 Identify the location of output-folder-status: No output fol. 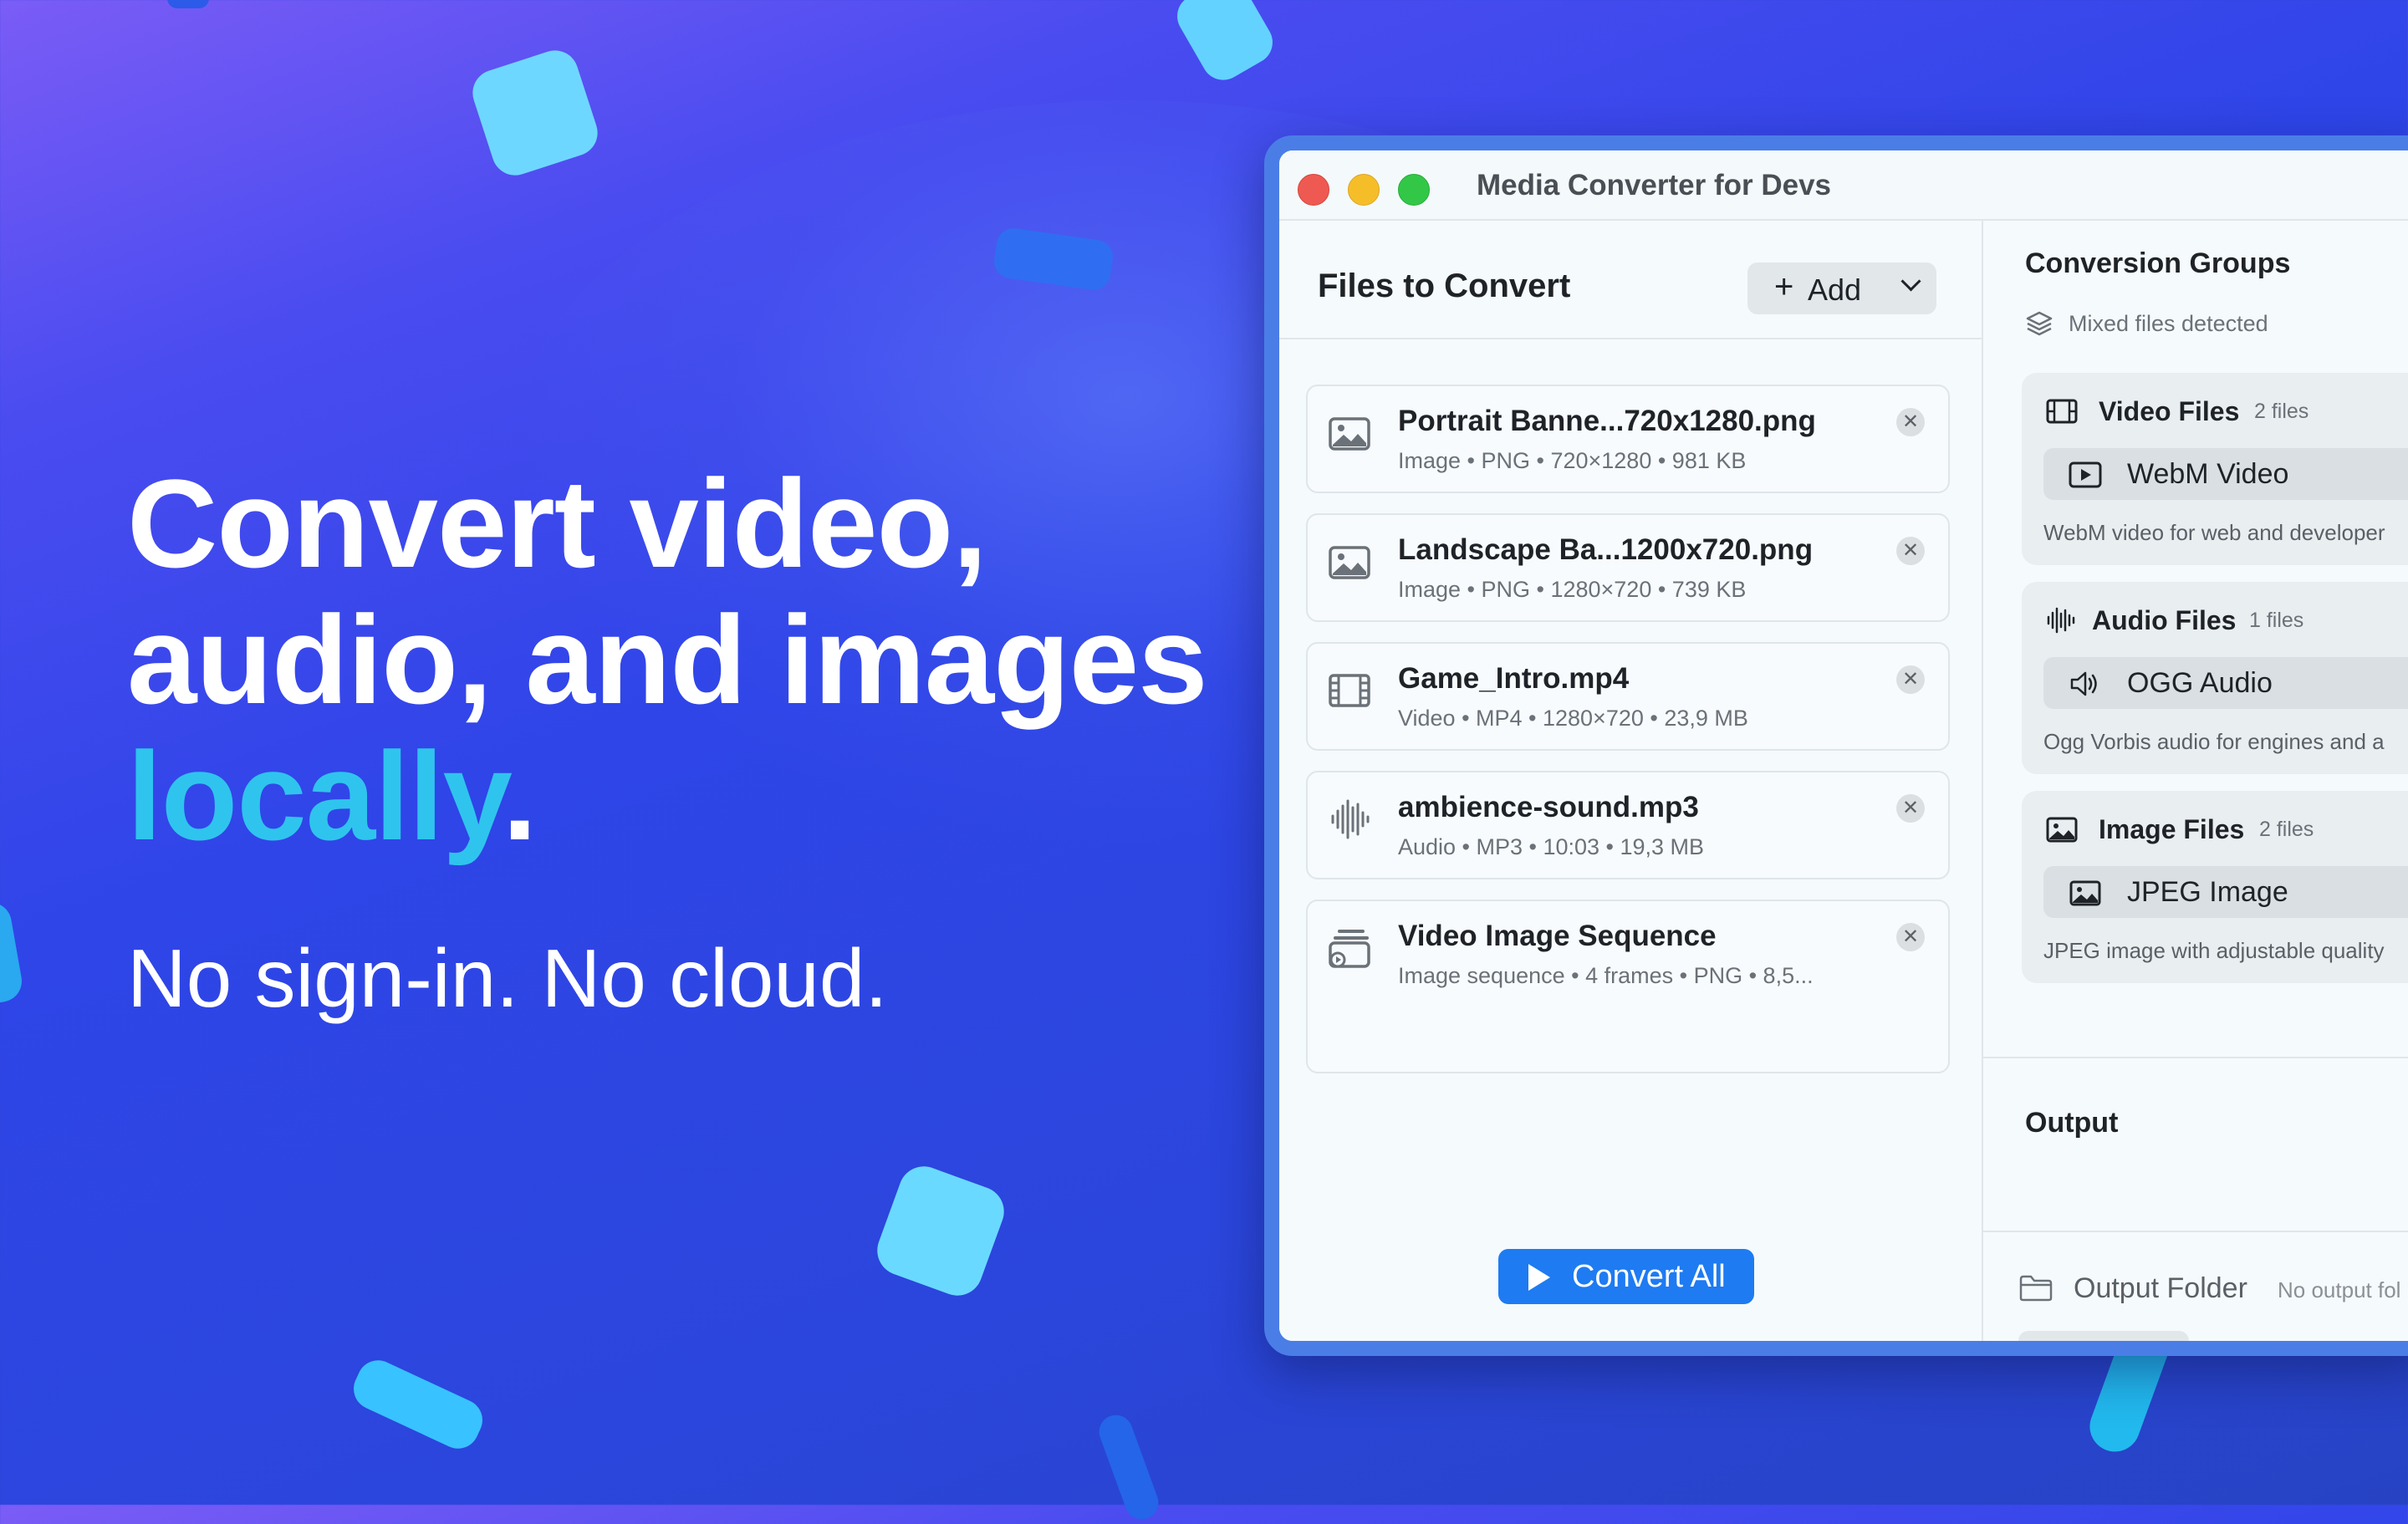
(2339, 1289).